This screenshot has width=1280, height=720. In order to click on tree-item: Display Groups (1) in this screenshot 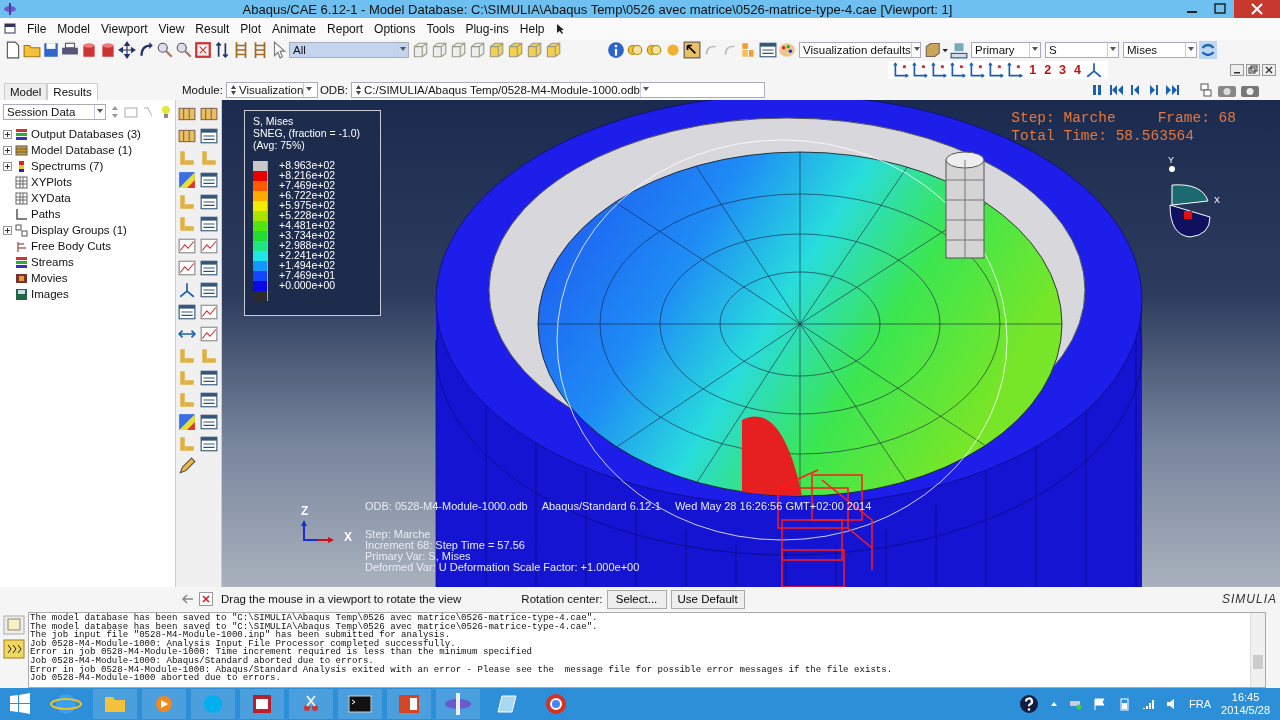, I will do `click(79, 230)`.